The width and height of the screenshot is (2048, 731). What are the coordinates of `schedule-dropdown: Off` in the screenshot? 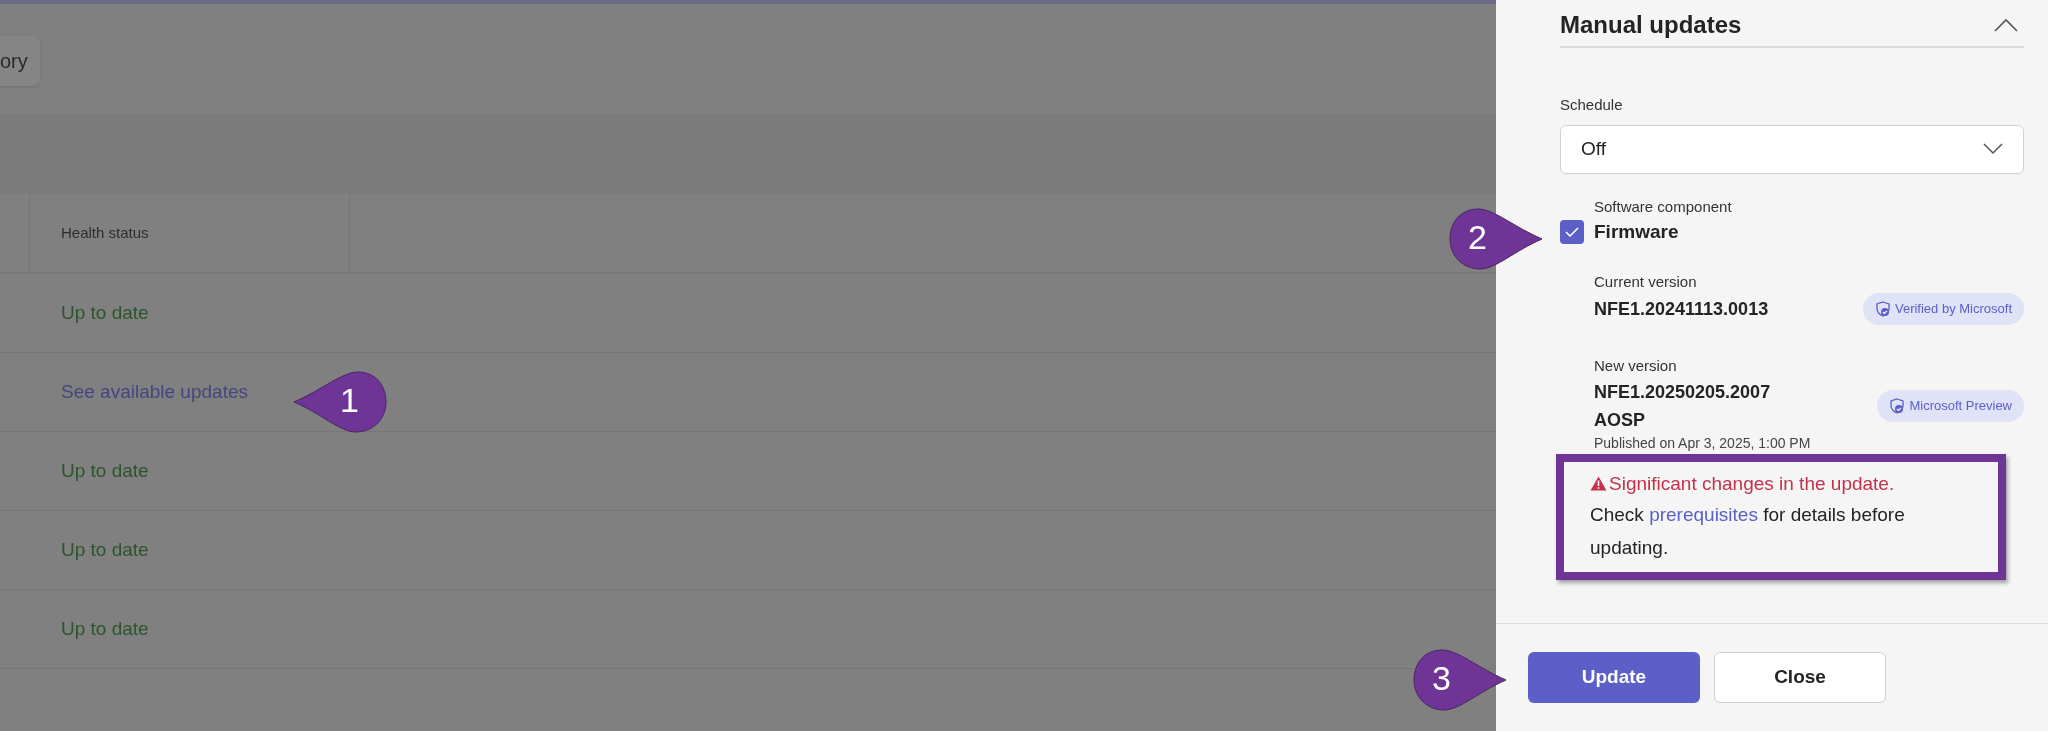 It's located at (1792, 149).